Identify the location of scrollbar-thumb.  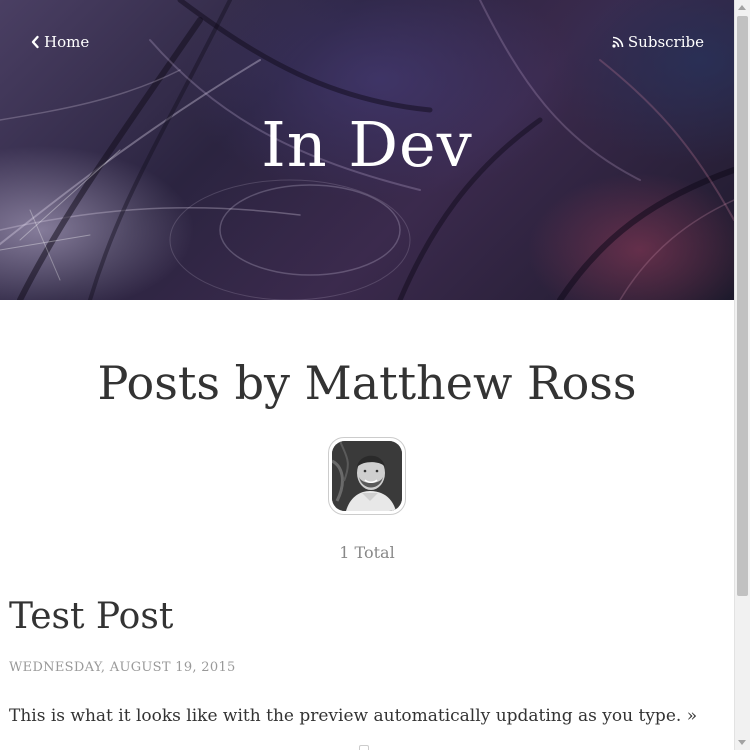
(742, 306).